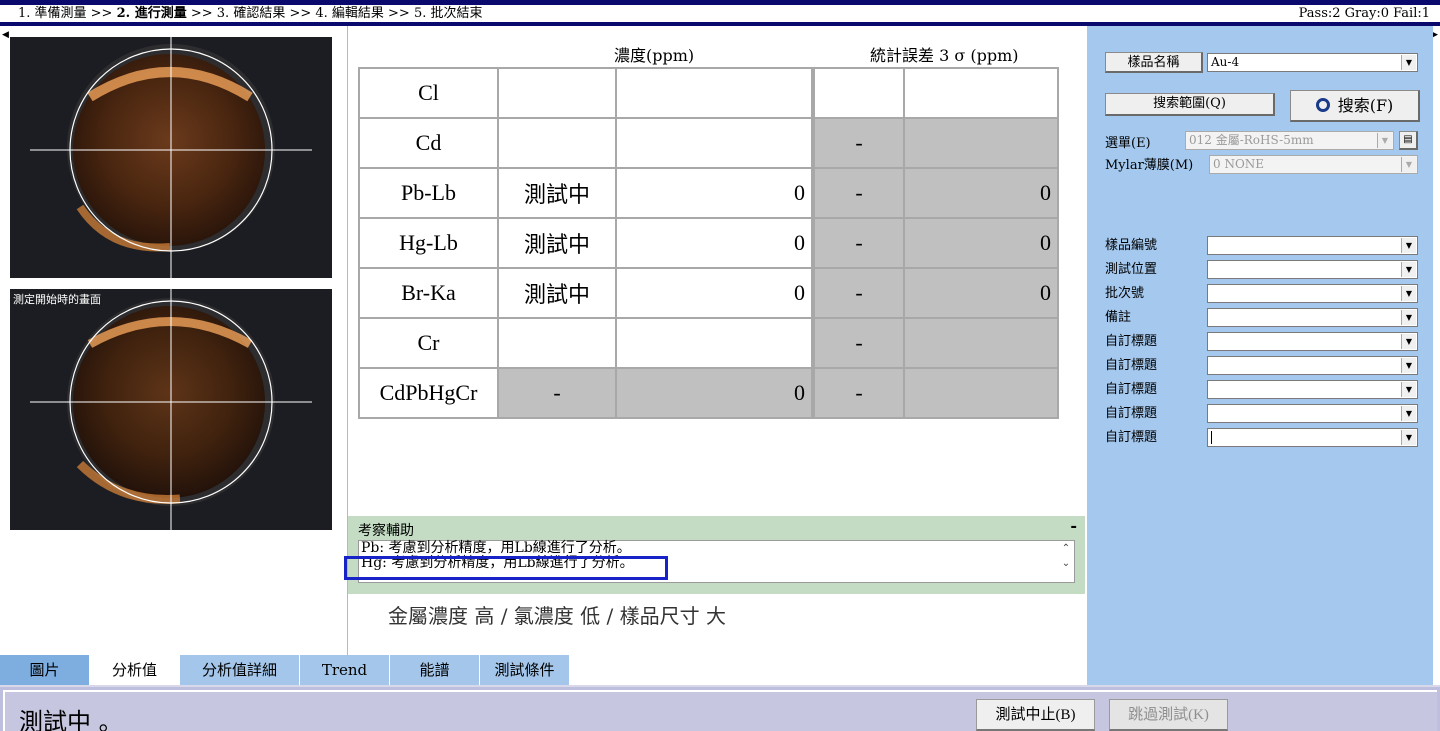  What do you see at coordinates (1239, 164) in the screenshot?
I see `mylar-value: 0 NONE` at bounding box center [1239, 164].